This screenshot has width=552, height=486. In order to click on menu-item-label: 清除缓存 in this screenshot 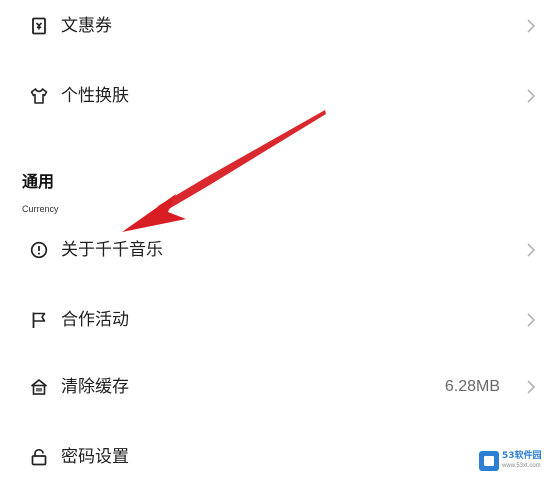, I will do `click(95, 387)`.